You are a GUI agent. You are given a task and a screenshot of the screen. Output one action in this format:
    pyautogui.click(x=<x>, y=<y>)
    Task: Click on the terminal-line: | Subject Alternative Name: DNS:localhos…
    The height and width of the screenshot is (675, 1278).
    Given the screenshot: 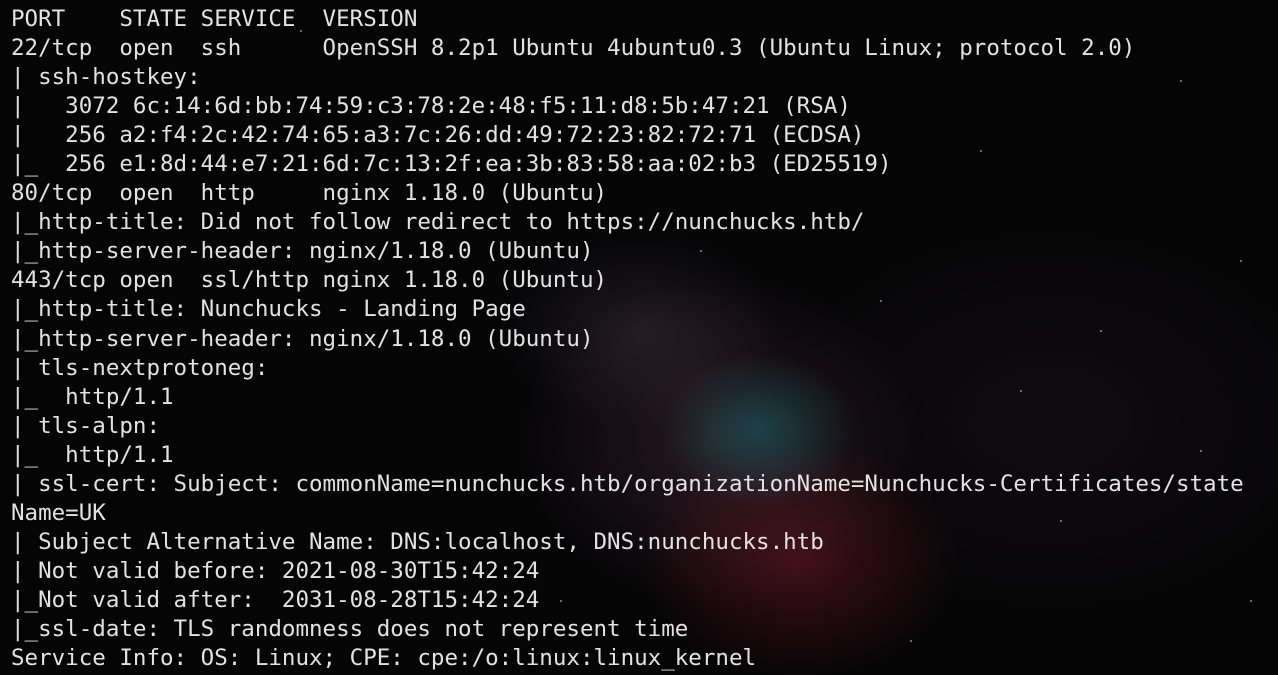 What is the action you would take?
    pyautogui.click(x=417, y=541)
    